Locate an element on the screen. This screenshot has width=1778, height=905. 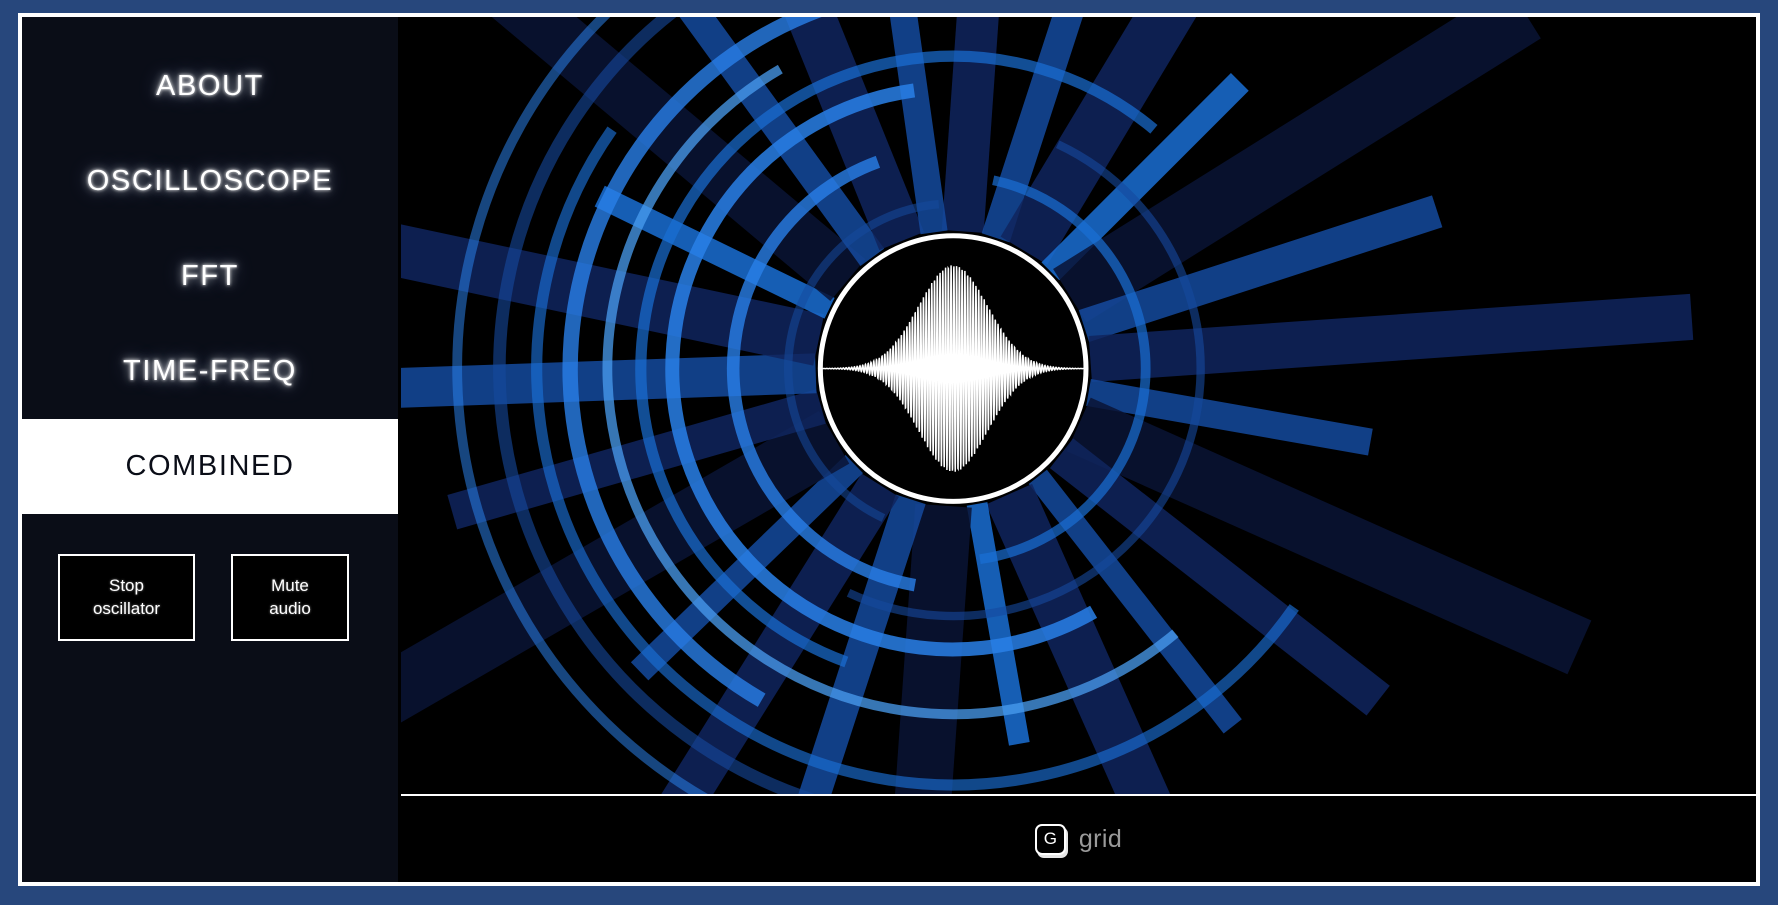
mute-audio-label-line2: audio is located at coordinates (290, 608).